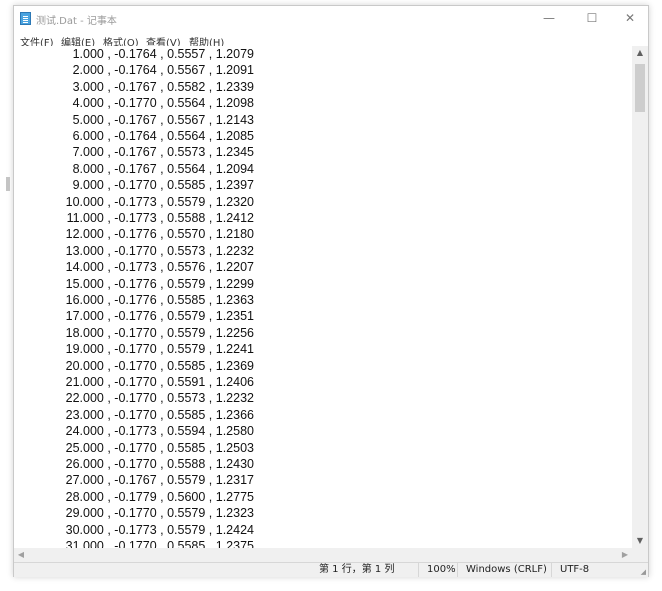 The image size is (662, 591). I want to click on text-line: 8.000 , -0.1767 , 0.5564 , 1.2094, so click(163, 168).